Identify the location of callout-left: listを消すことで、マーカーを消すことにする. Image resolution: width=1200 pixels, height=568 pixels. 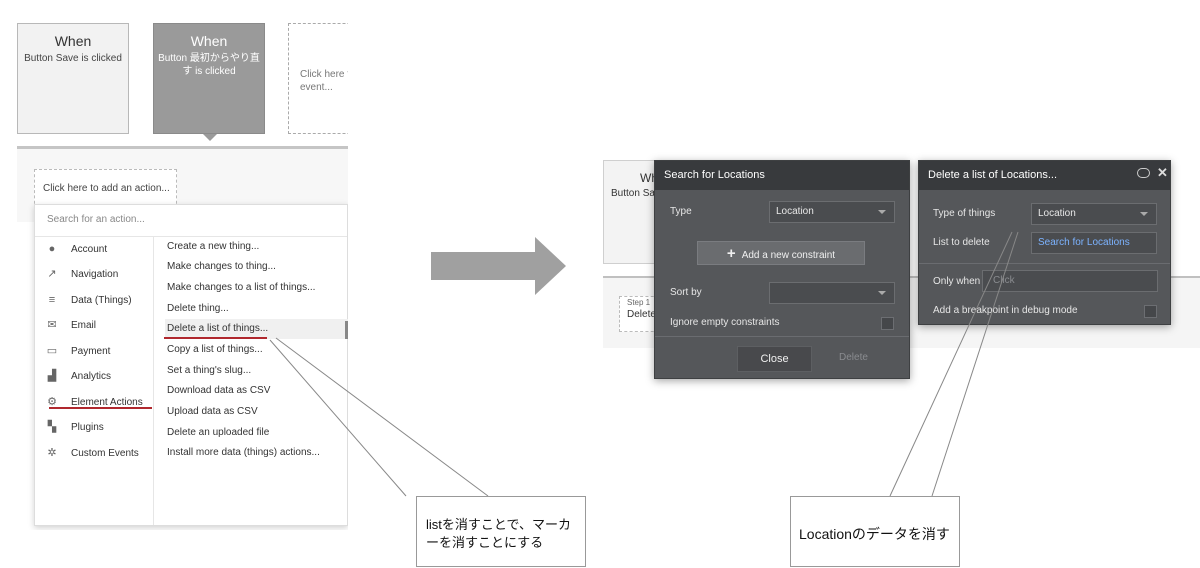
(501, 531).